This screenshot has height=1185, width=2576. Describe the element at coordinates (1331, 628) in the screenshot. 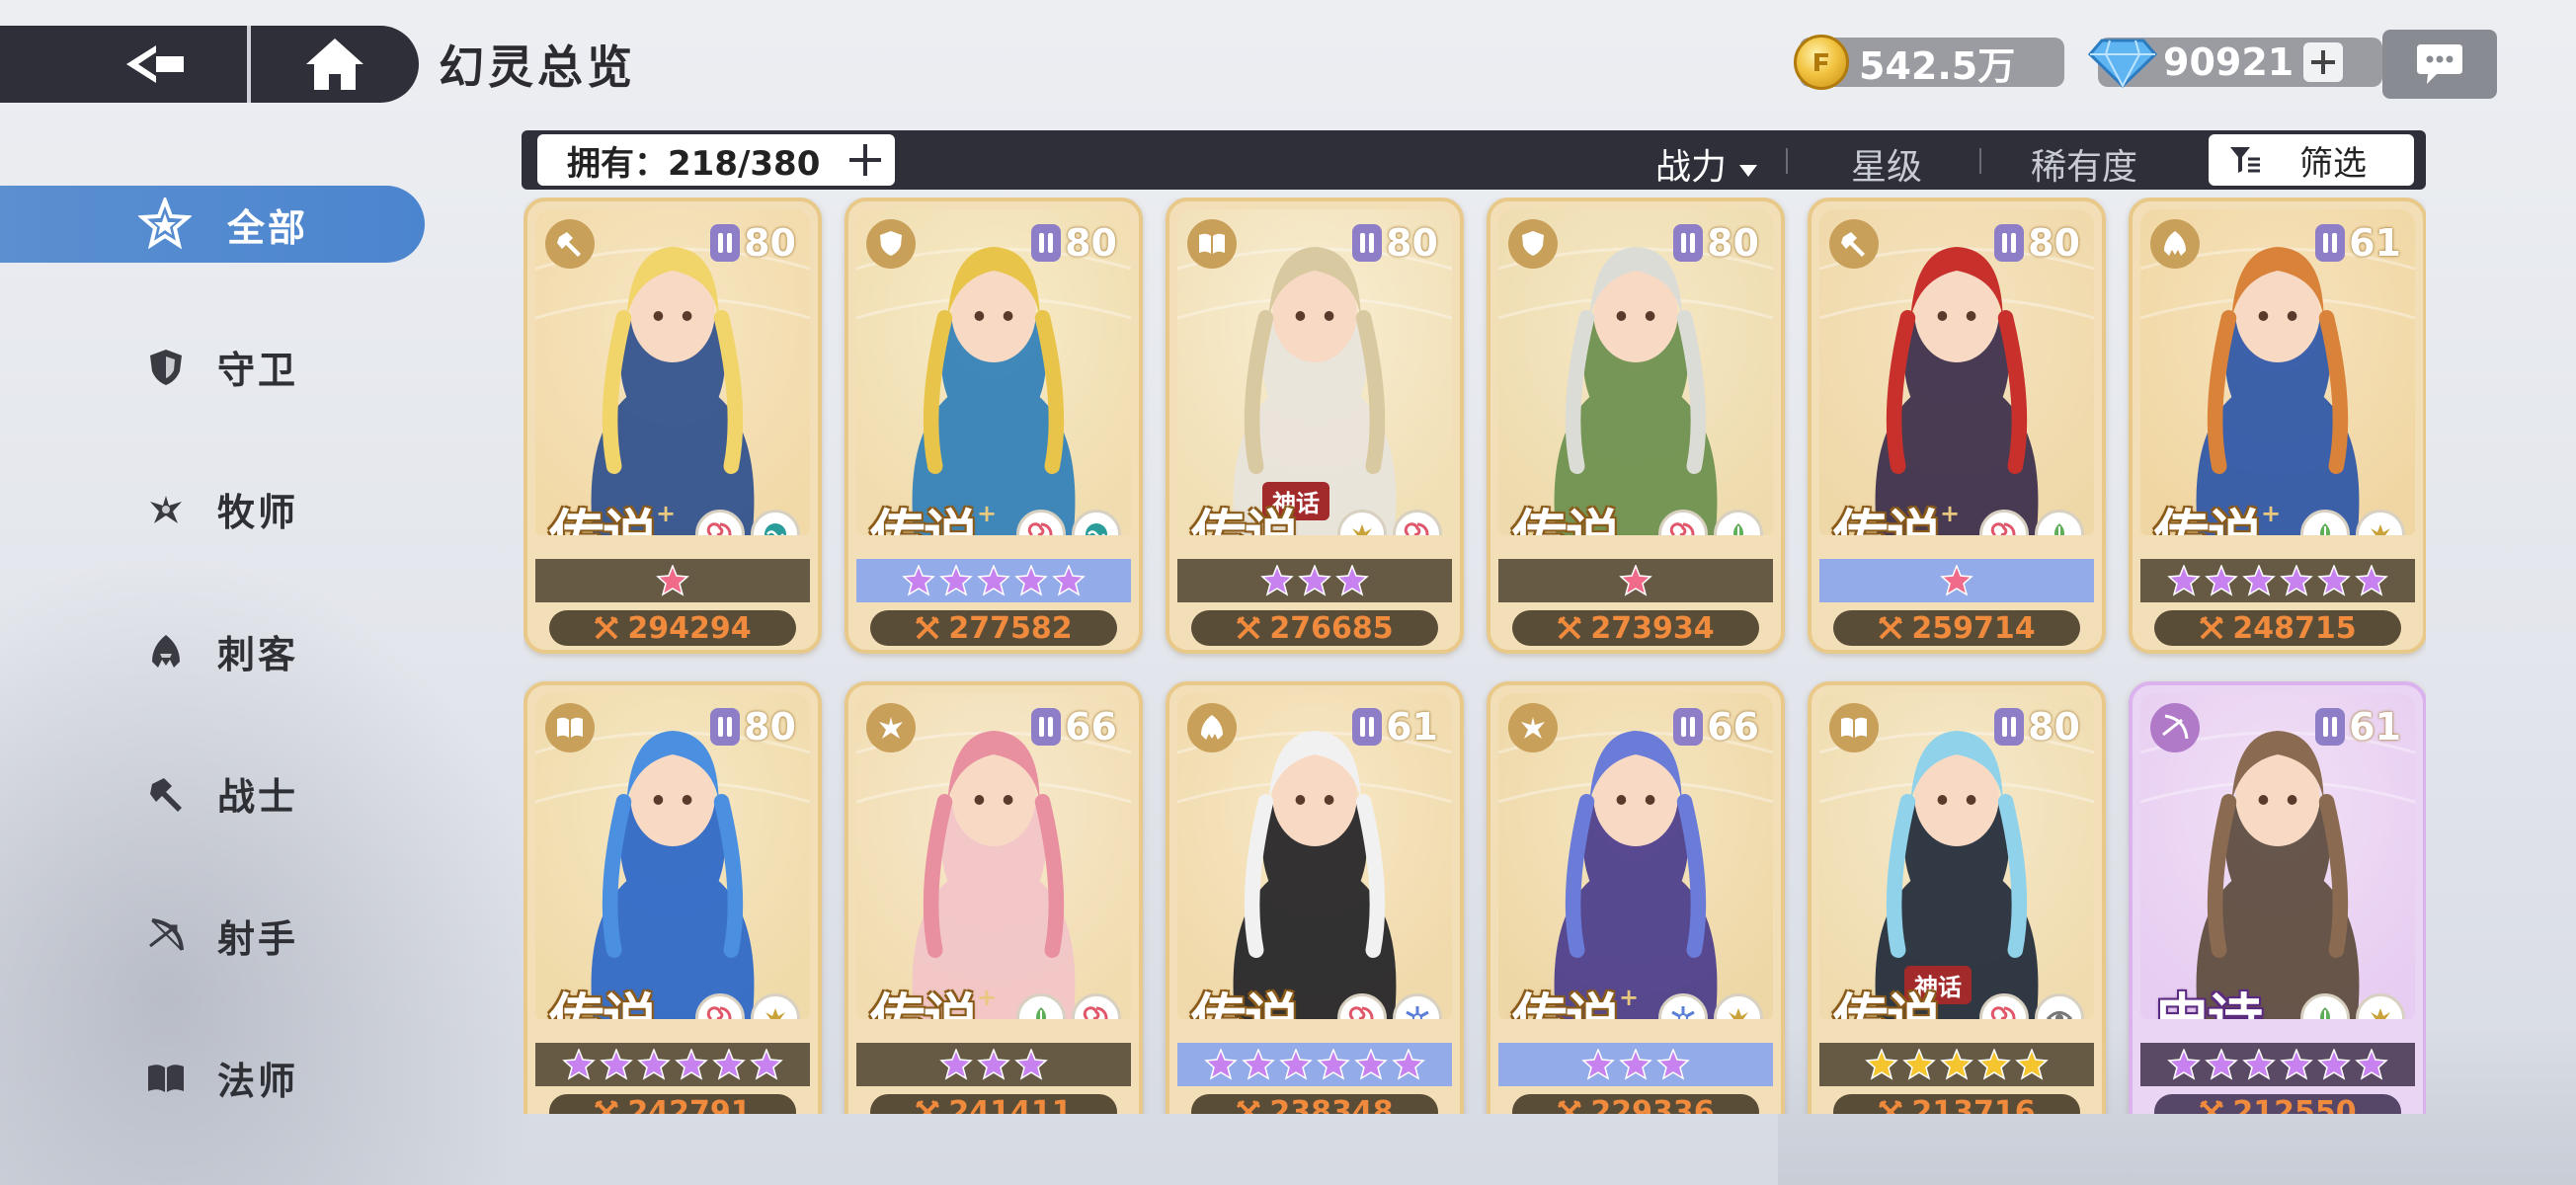

I see `power-value: 276685` at that location.